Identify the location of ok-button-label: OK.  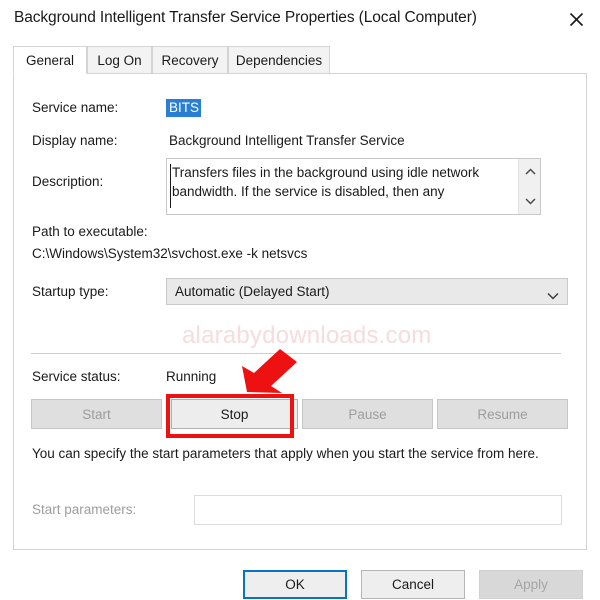
(295, 584).